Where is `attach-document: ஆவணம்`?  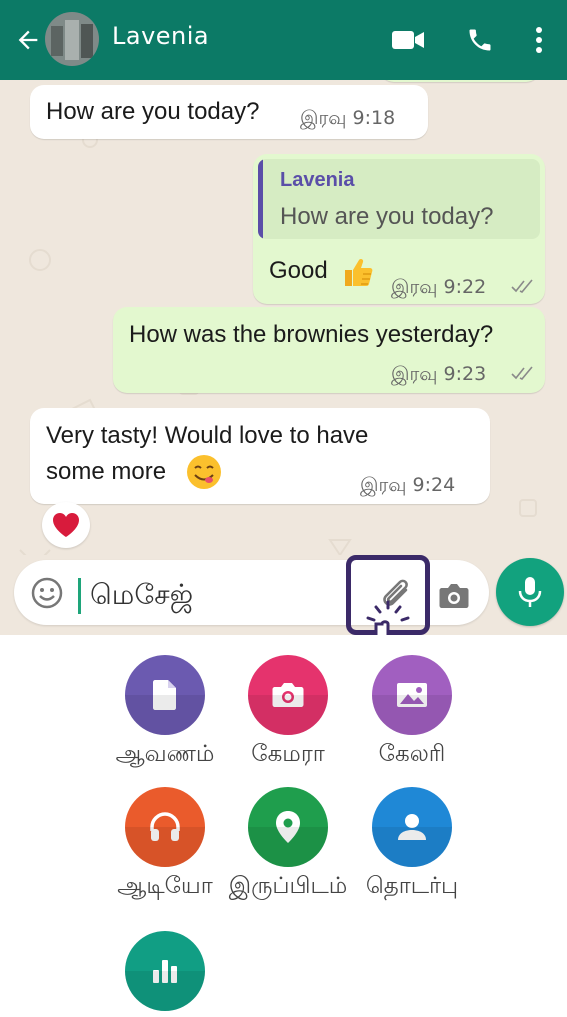 attach-document: ஆவணம் is located at coordinates (165, 712).